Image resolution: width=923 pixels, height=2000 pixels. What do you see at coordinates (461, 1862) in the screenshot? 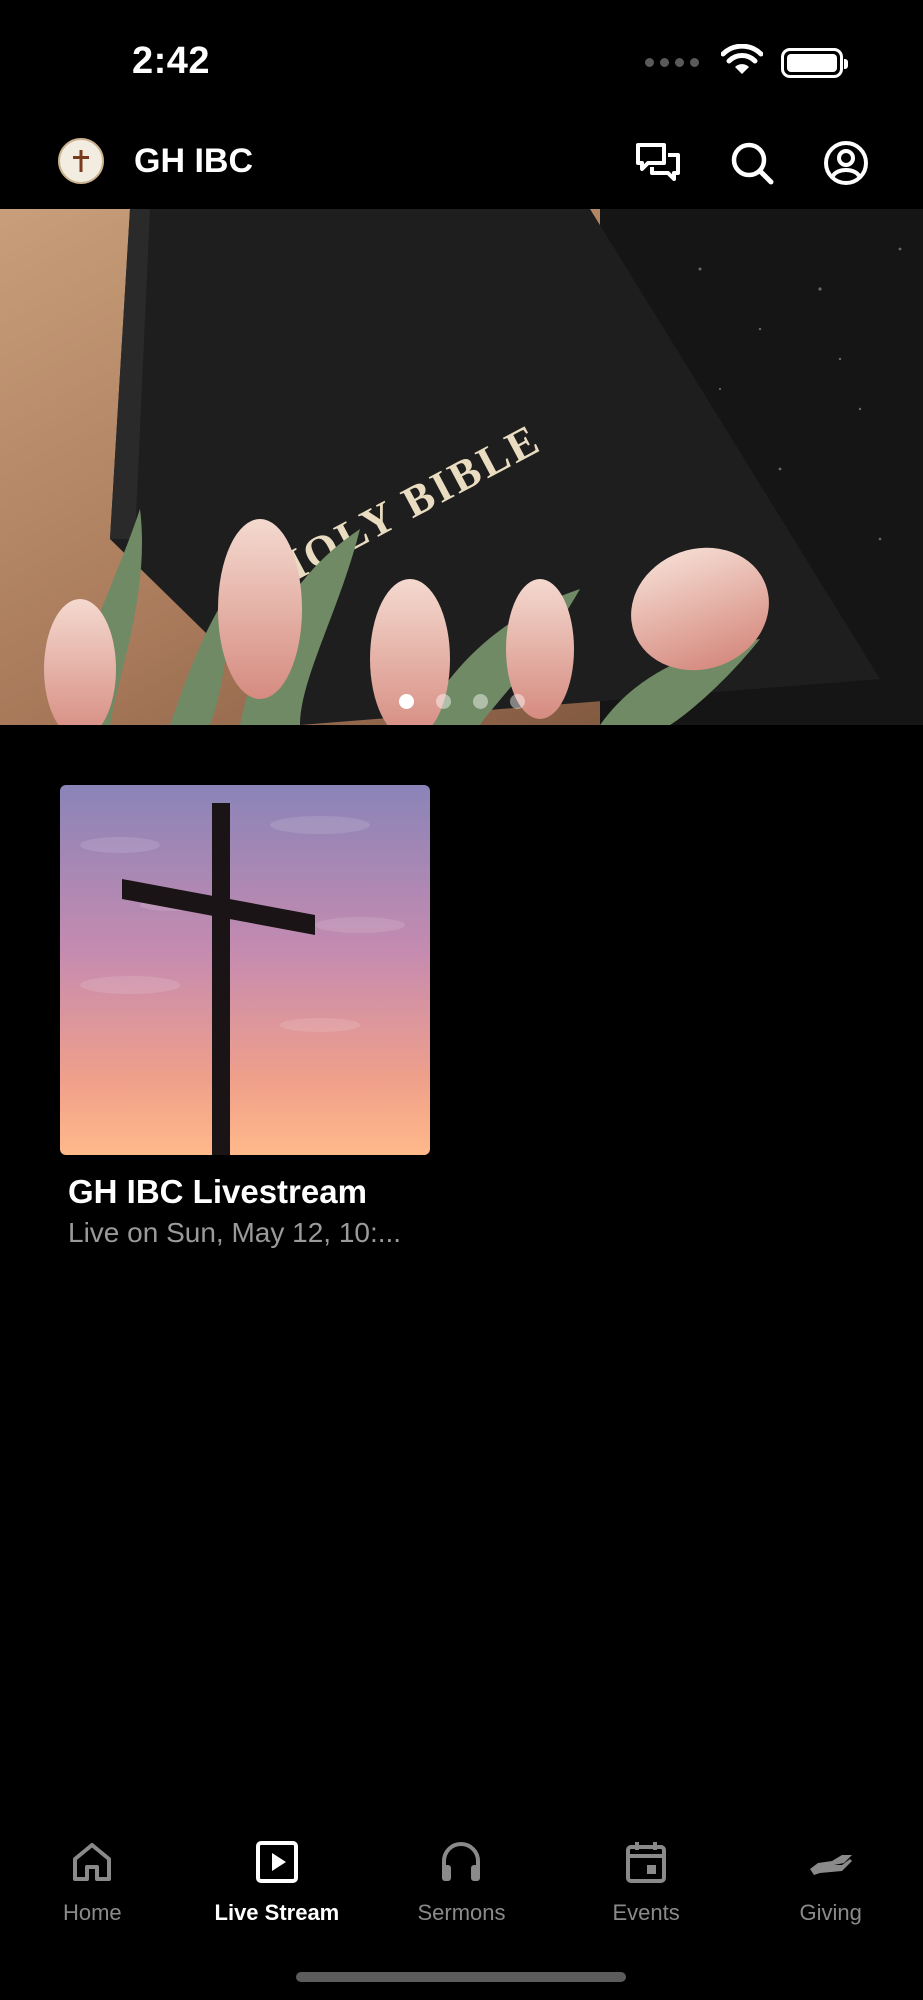
I see `headphones-icon` at bounding box center [461, 1862].